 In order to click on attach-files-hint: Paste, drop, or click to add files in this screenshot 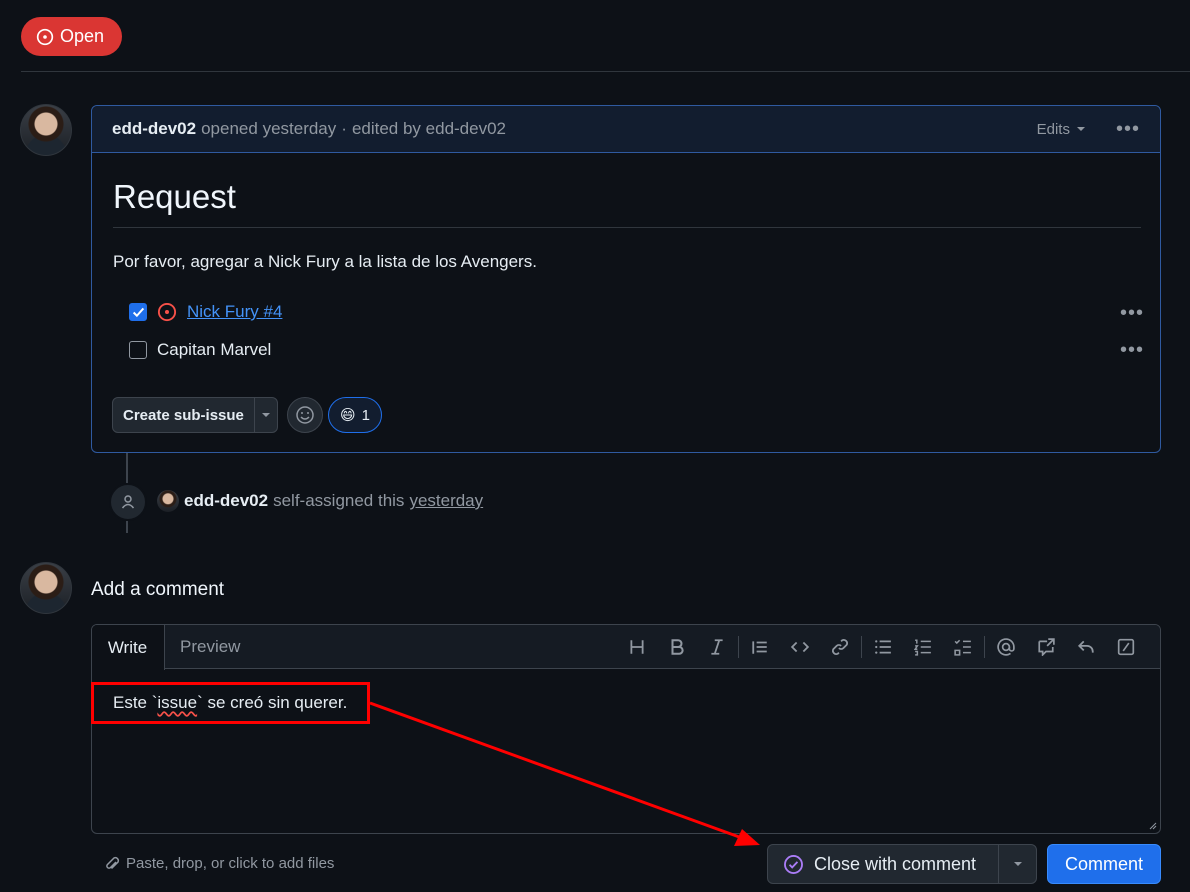, I will do `click(219, 863)`.